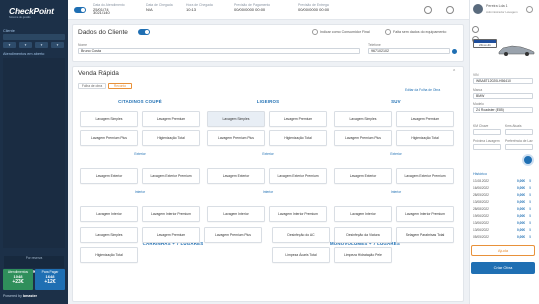 Image resolution: width=539 pixels, height=304 pixels. I want to click on history-count: 5, so click(530, 237).